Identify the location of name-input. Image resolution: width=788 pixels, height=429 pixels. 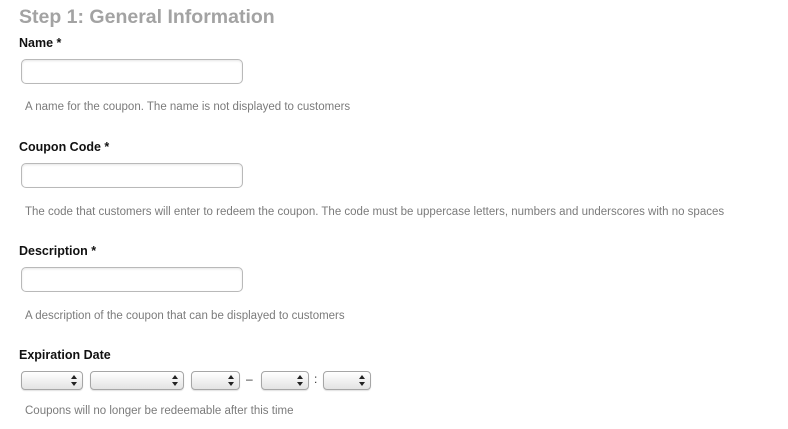
(132, 71).